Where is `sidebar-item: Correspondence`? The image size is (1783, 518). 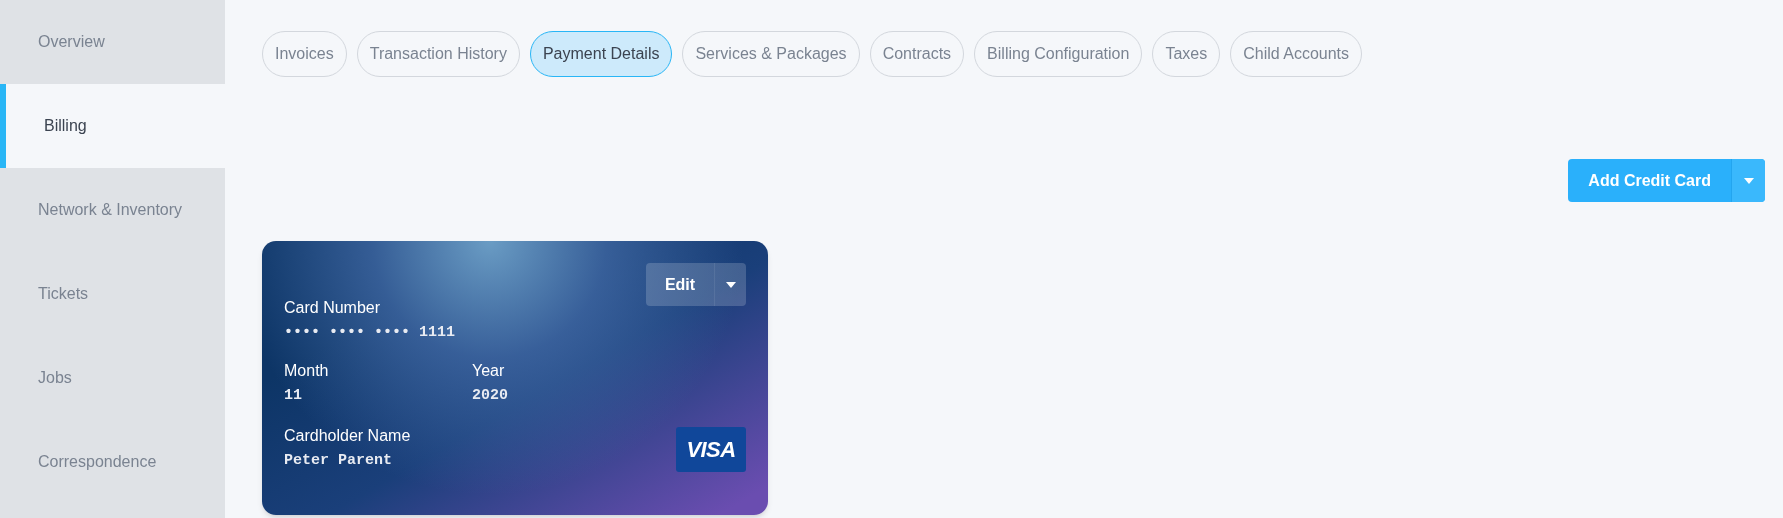
sidebar-item: Correspondence is located at coordinates (112, 462).